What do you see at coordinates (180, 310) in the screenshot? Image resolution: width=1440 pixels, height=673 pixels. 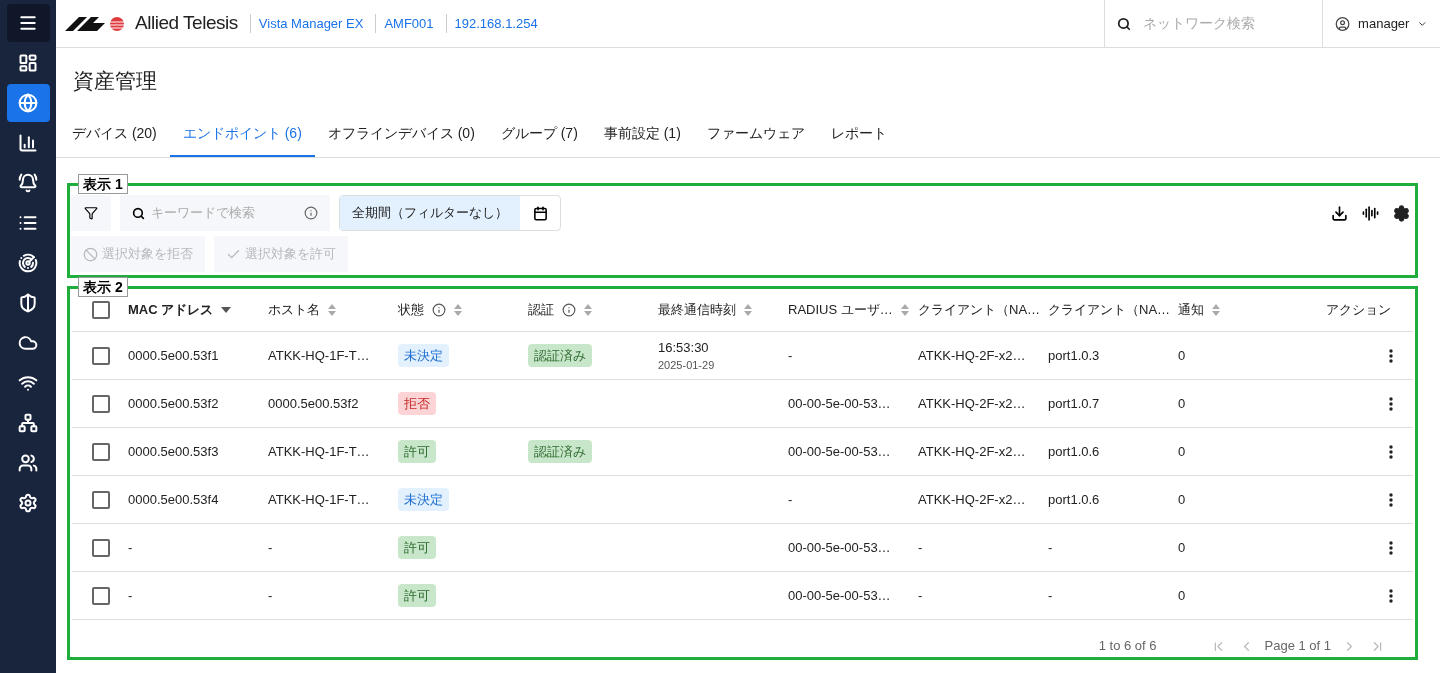 I see `column-header: MAC アドレス` at bounding box center [180, 310].